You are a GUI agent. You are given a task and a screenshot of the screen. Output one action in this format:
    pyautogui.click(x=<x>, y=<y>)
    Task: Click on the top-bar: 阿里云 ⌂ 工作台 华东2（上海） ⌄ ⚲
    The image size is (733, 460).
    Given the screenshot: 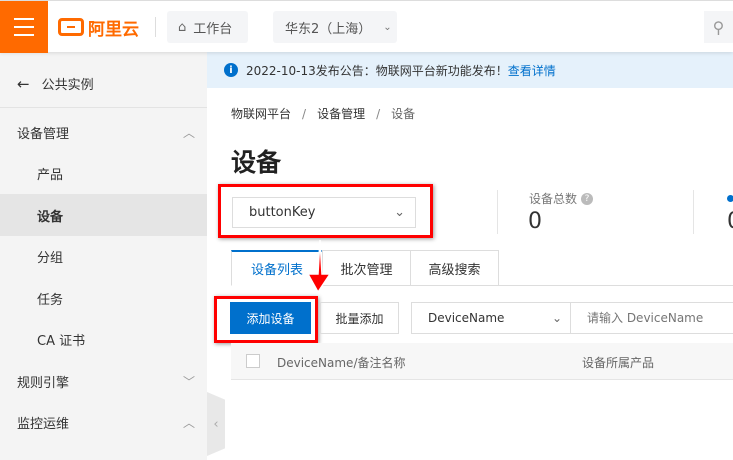 What is the action you would take?
    pyautogui.click(x=366, y=26)
    